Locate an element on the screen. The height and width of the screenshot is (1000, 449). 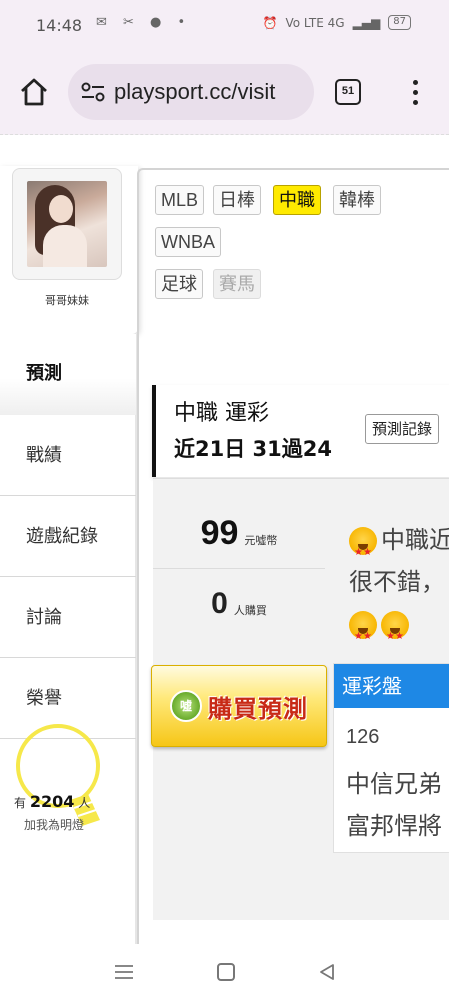
status-time: 14:48 is located at coordinates (59, 25).